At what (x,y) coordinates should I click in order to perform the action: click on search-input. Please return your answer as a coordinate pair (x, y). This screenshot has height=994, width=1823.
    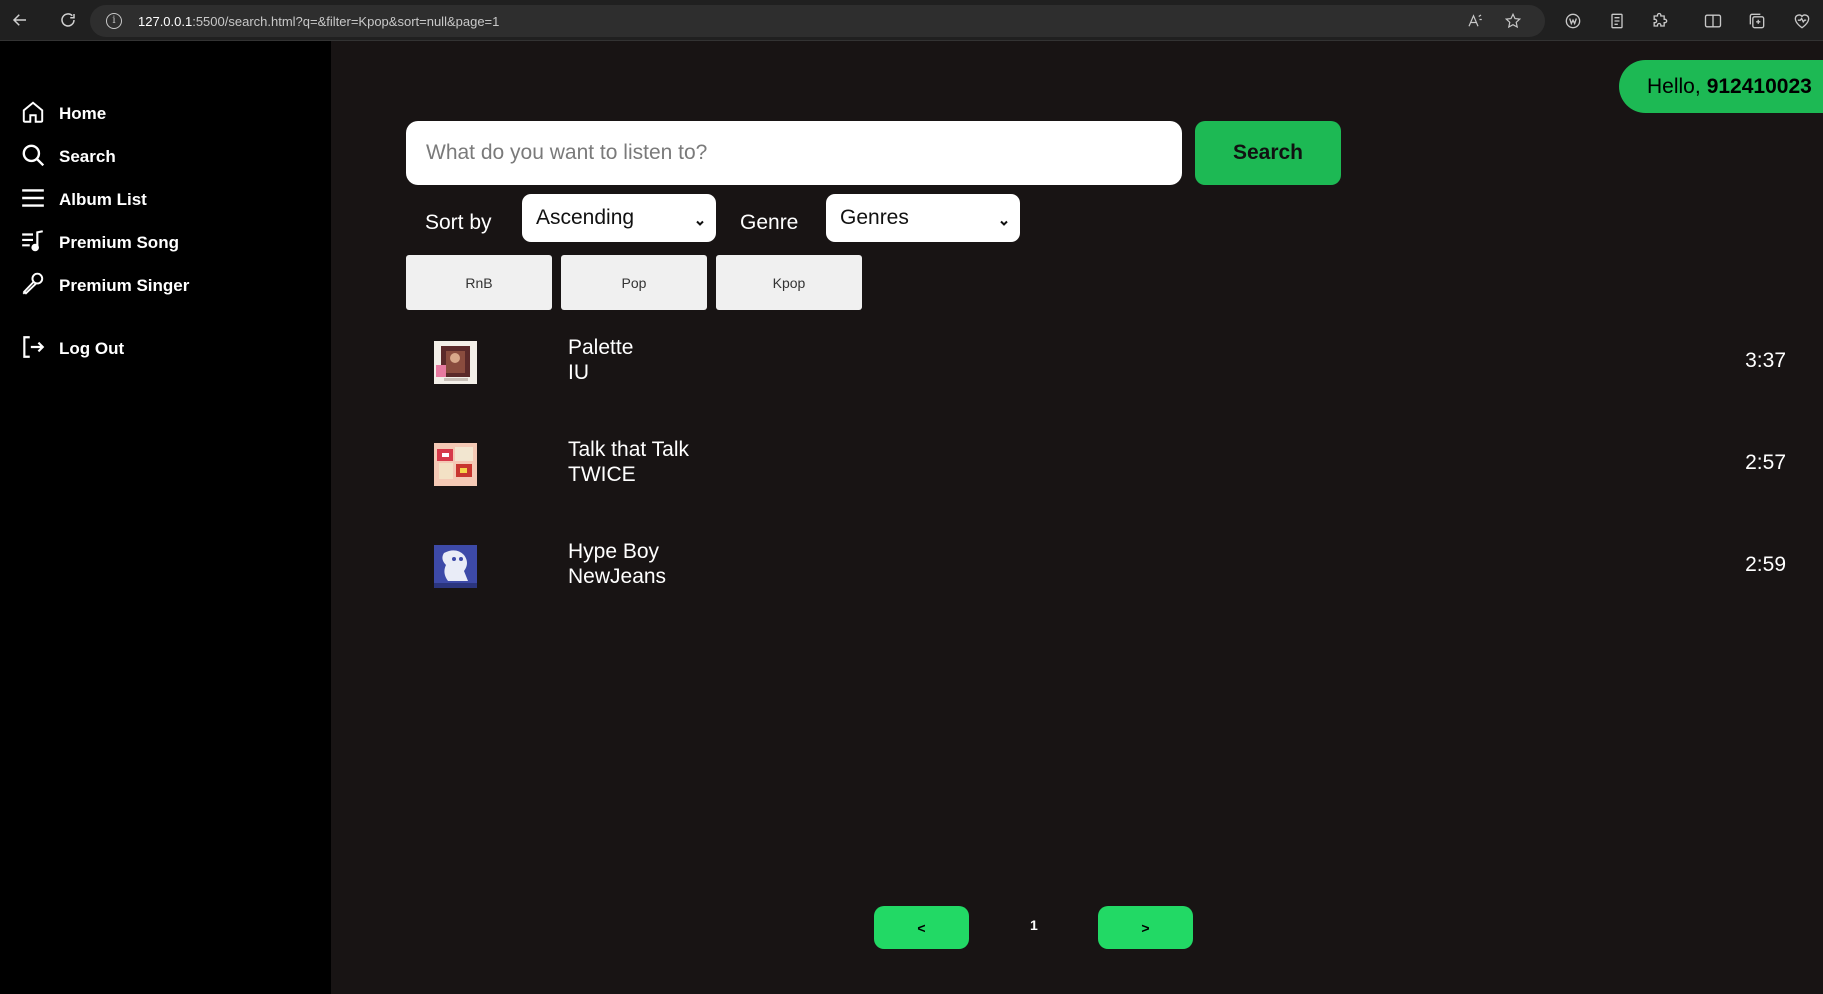
    Looking at the image, I should click on (794, 153).